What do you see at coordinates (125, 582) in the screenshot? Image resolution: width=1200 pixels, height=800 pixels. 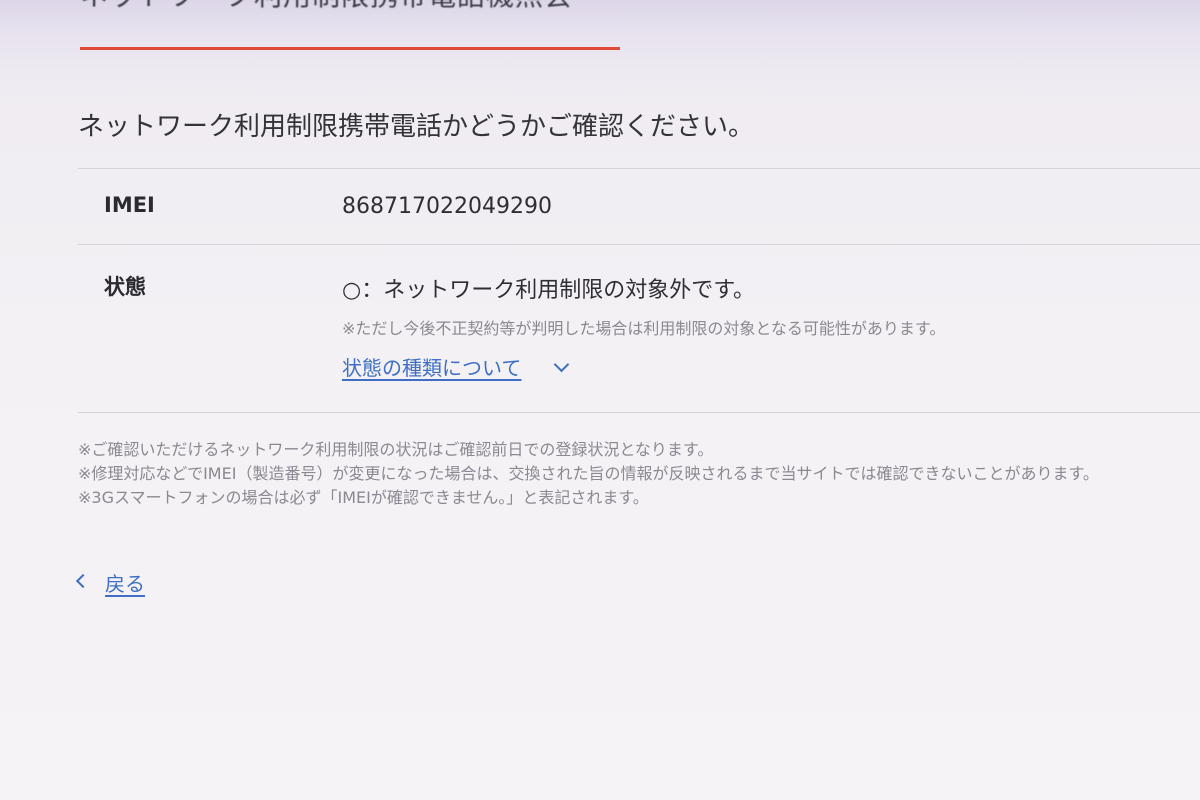 I see `back-label: 戻る` at bounding box center [125, 582].